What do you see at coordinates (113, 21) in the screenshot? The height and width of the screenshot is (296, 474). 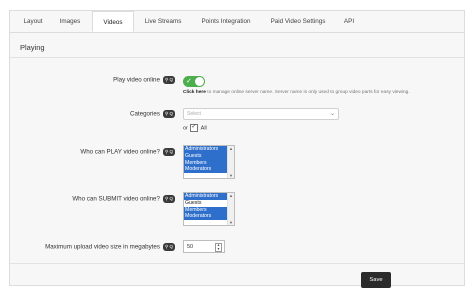 I see `tab-videos: Videos` at bounding box center [113, 21].